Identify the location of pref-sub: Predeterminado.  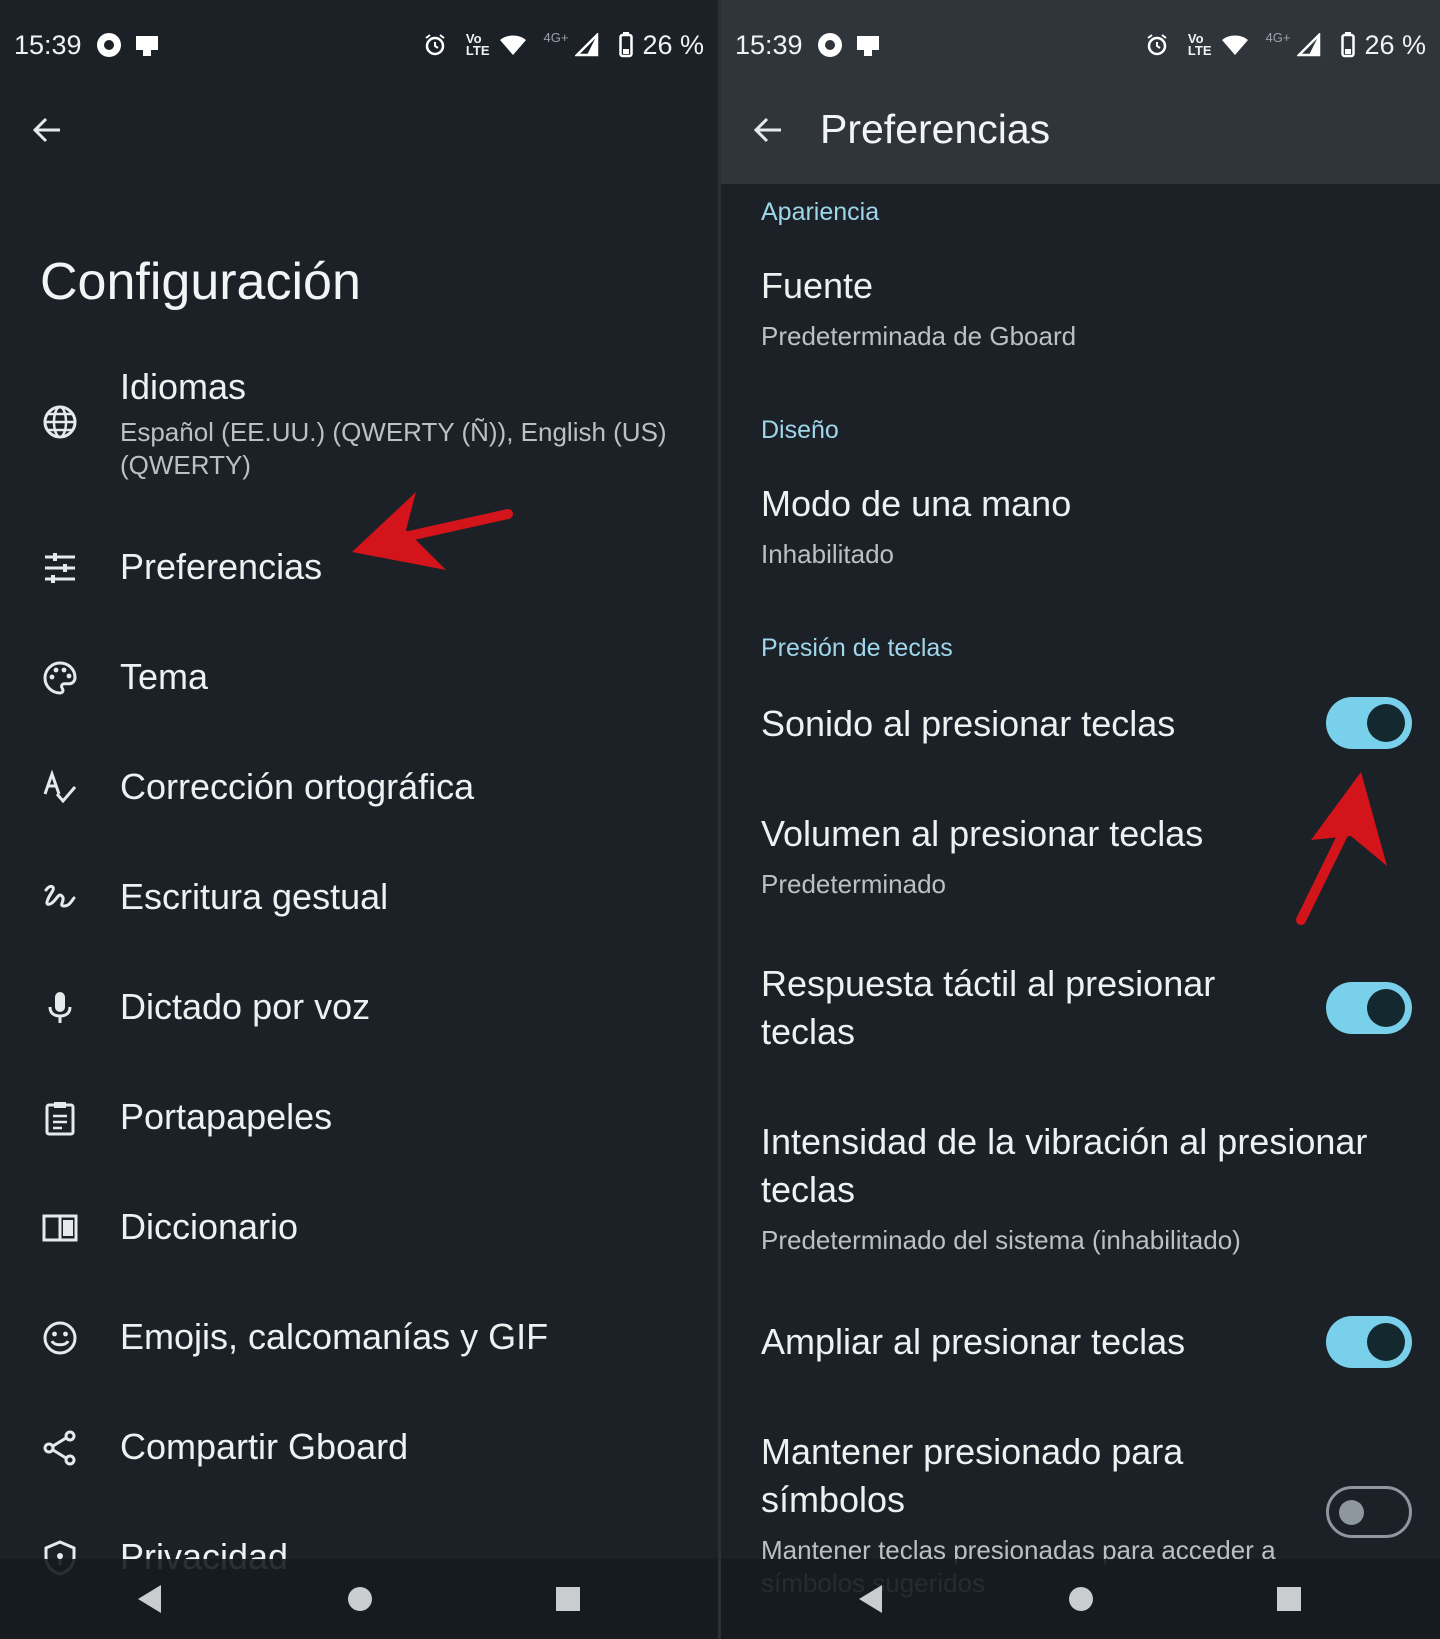
(853, 884).